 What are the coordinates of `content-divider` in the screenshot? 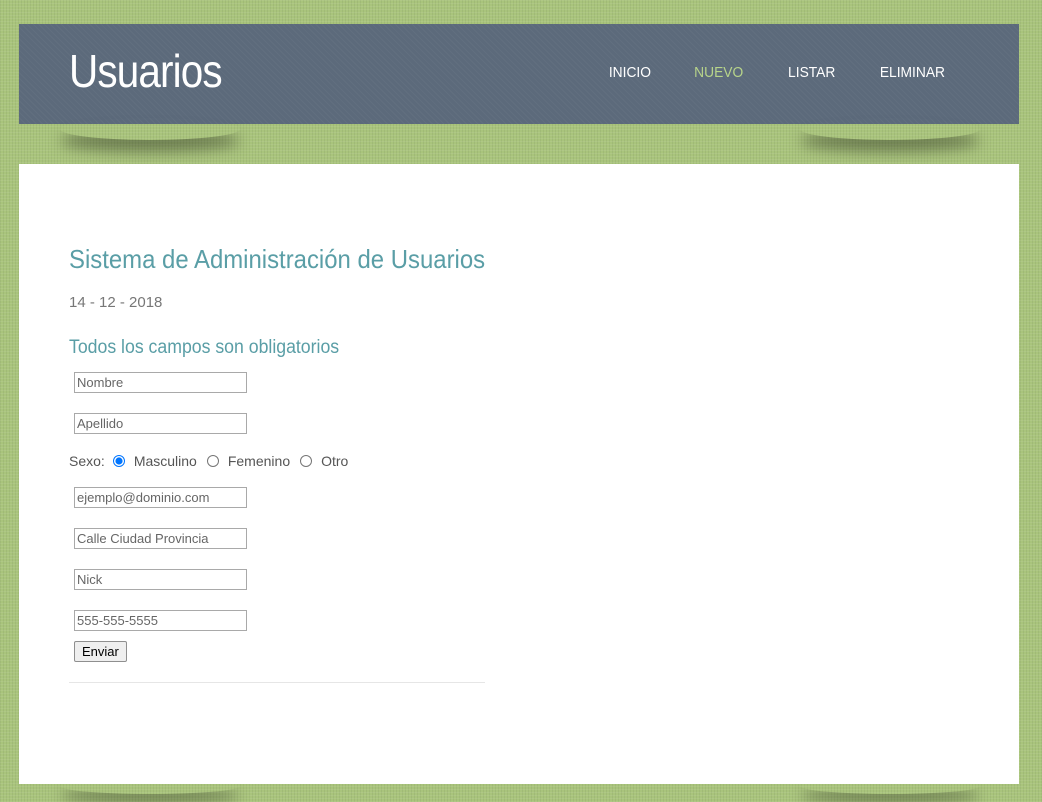 It's located at (277, 682).